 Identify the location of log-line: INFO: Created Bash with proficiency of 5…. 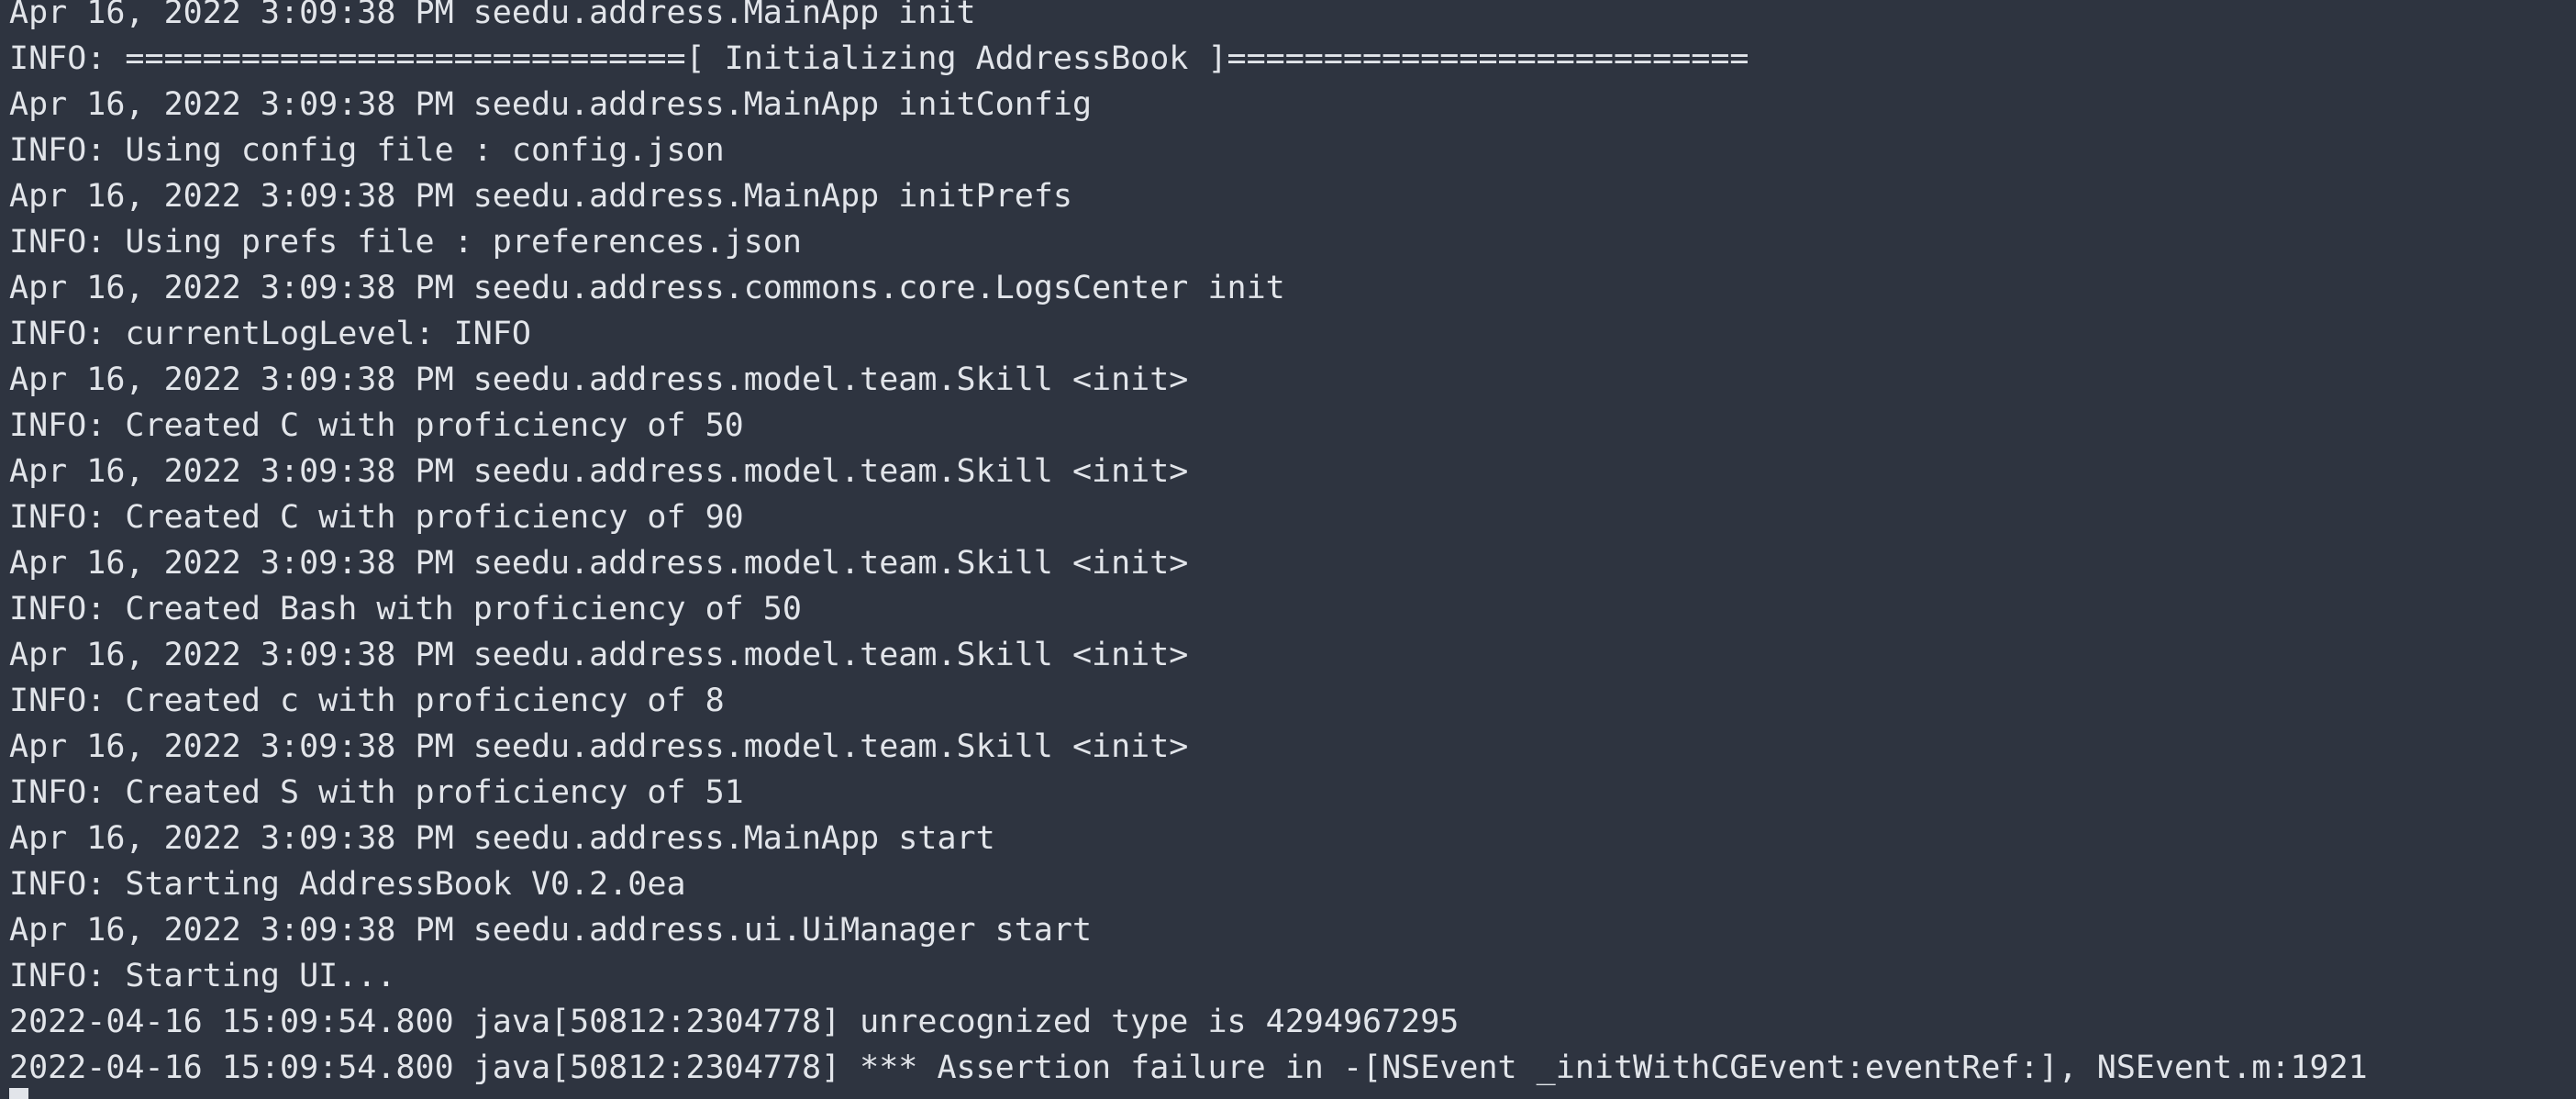
(405, 609).